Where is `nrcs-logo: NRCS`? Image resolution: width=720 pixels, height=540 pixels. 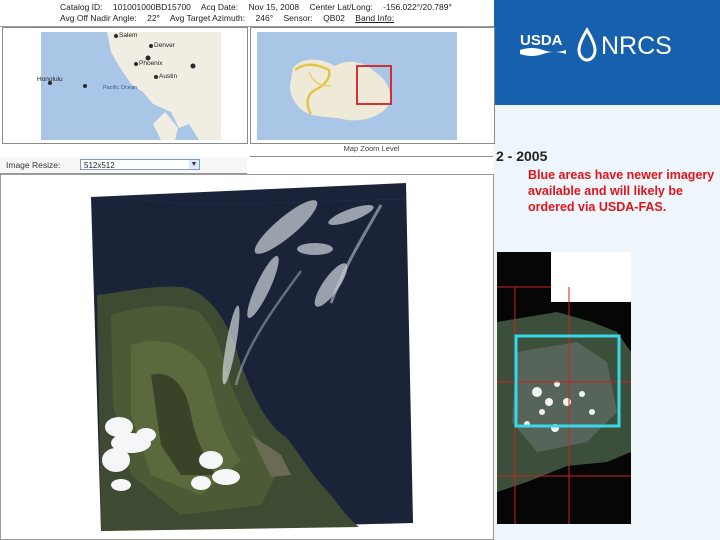
nrcs-logo: NRCS is located at coordinates (624, 44).